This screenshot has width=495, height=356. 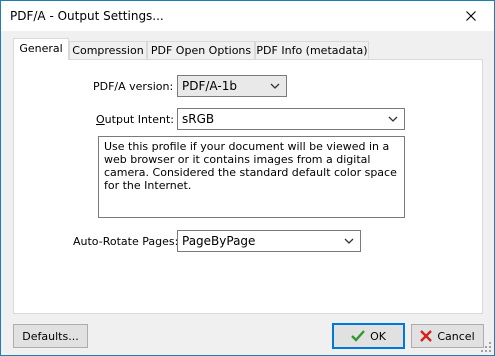 I want to click on auto-rotate-label: Auto-Rotate Pages:, so click(x=126, y=241).